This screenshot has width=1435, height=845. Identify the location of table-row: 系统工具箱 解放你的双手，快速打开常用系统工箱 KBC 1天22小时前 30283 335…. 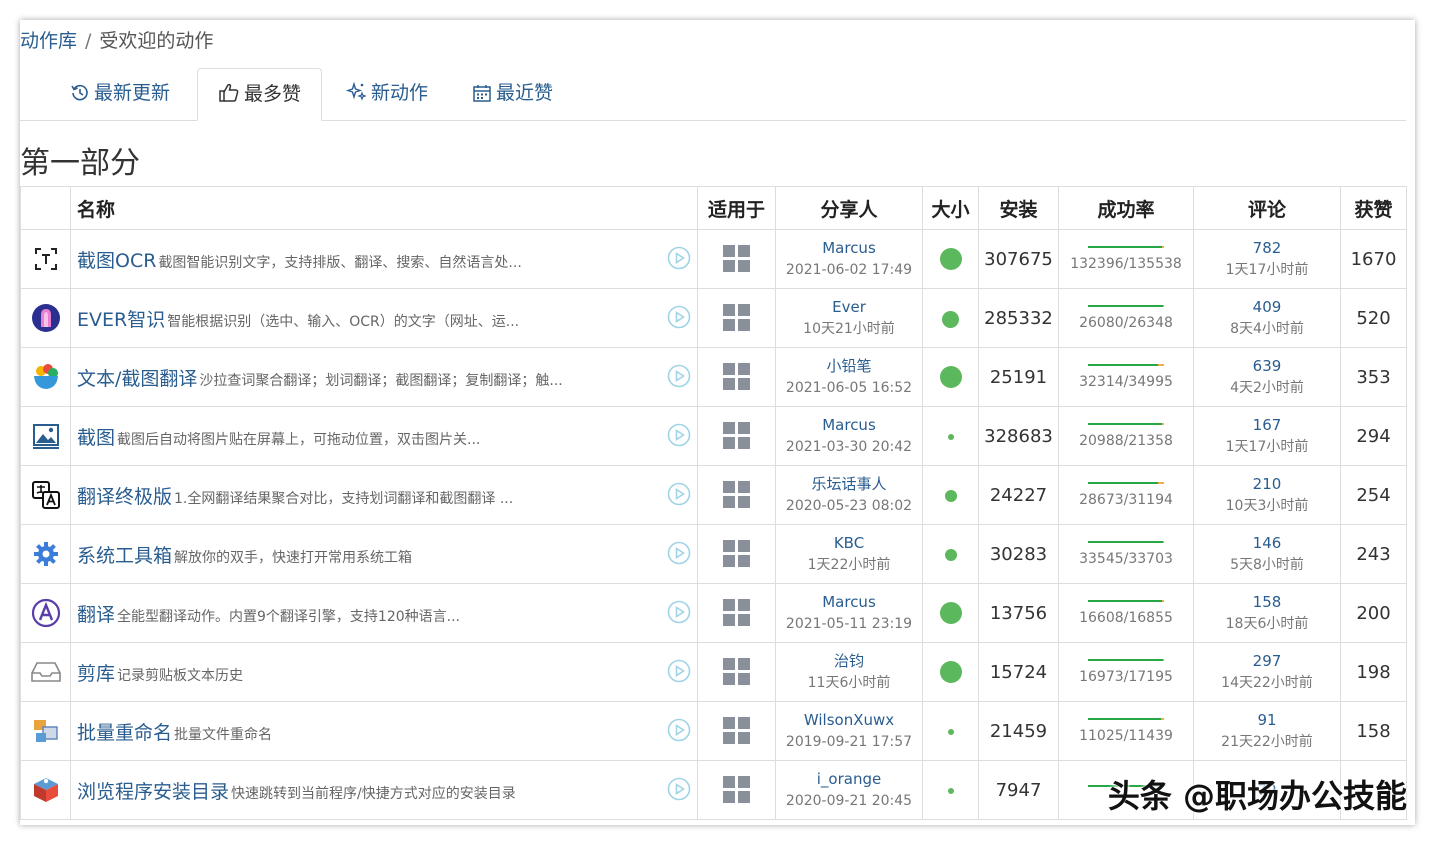
(713, 554).